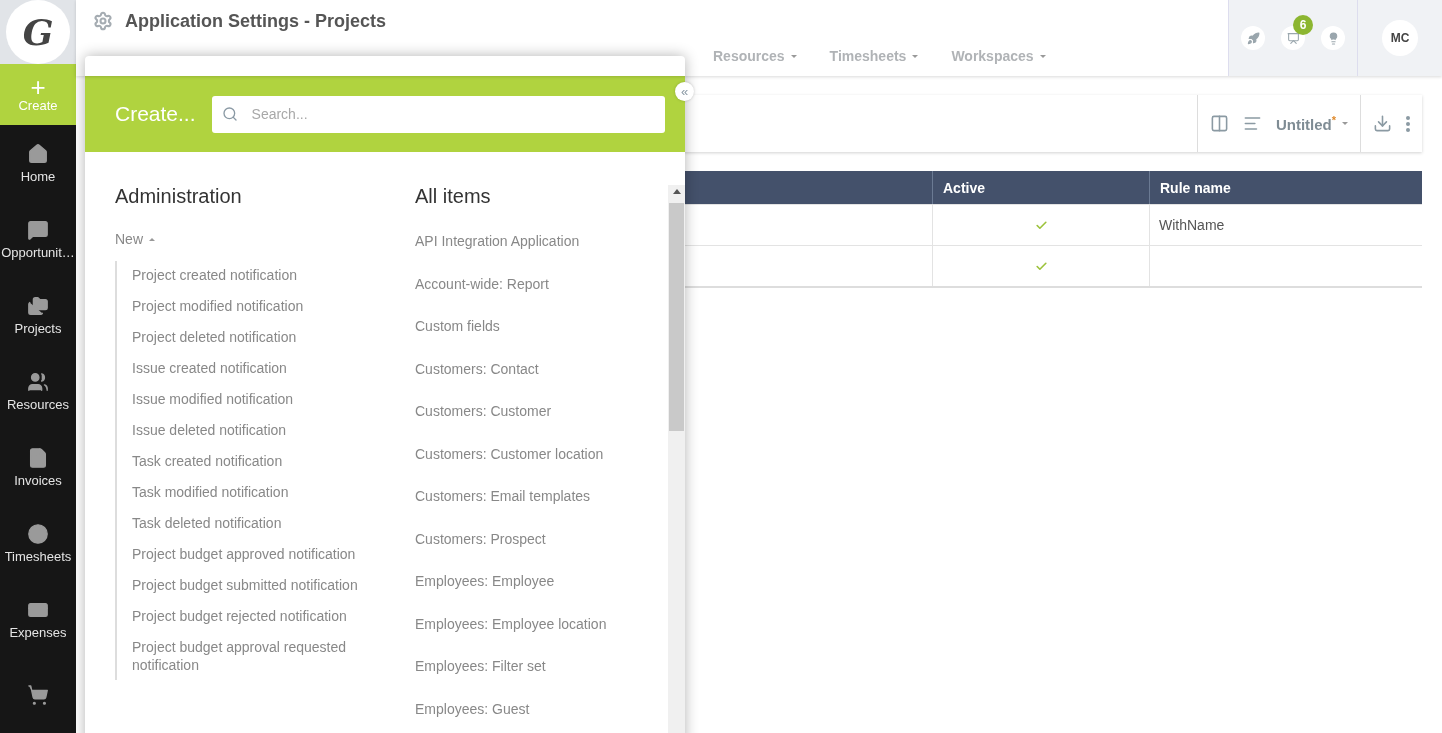 Image resolution: width=1442 pixels, height=733 pixels. What do you see at coordinates (179, 197) in the screenshot?
I see `section-heading: Administration` at bounding box center [179, 197].